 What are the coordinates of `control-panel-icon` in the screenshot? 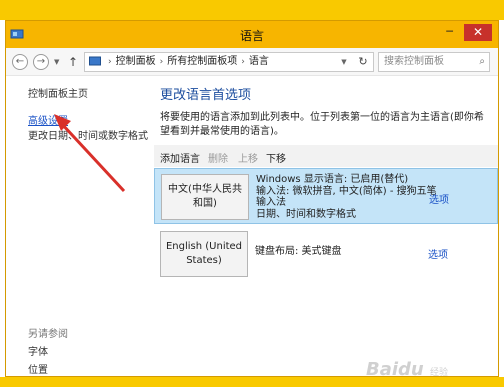 It's located at (95, 61).